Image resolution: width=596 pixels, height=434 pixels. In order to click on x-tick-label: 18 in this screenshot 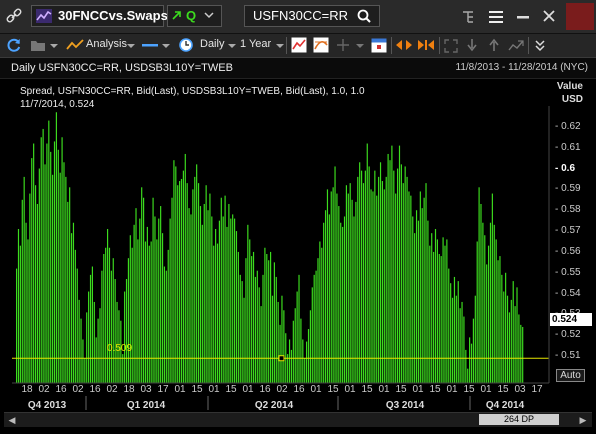, I will do `click(129, 389)`.